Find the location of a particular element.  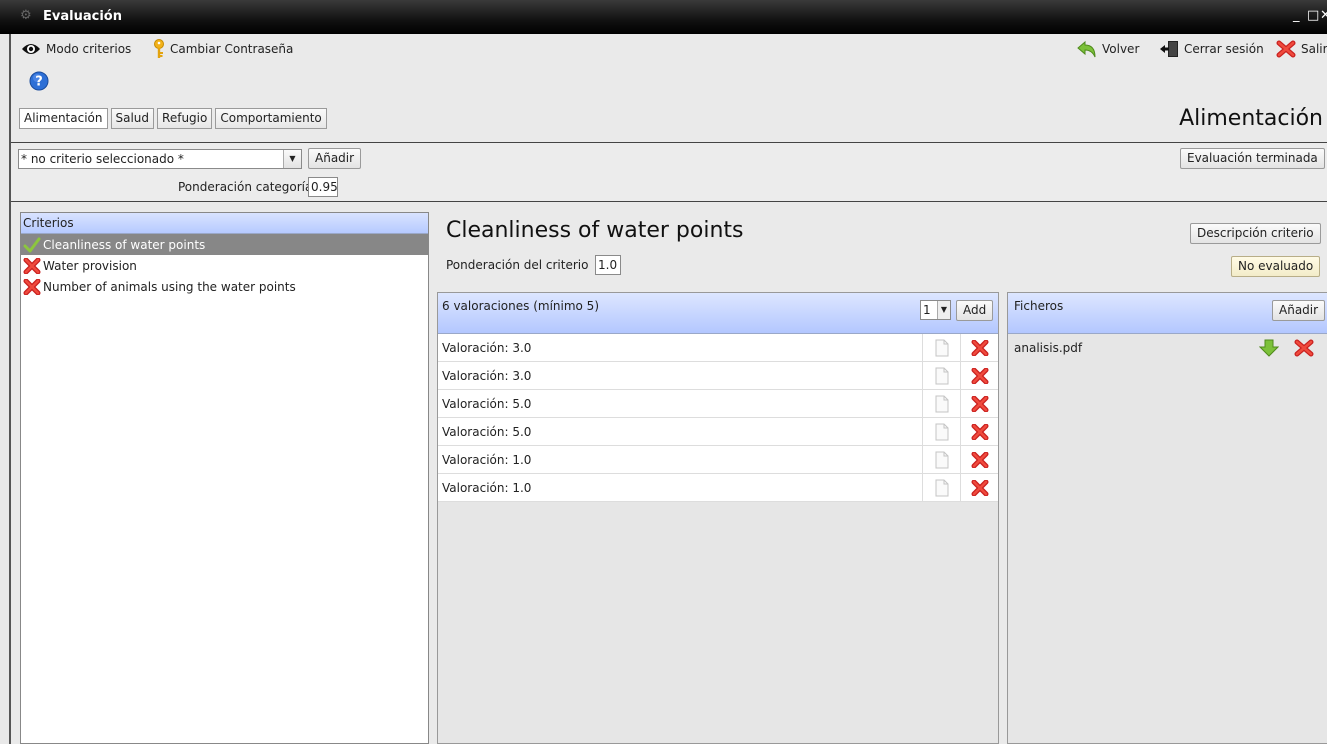

window-titlebar: ⚙ Evaluación _ □ ✕ is located at coordinates (663, 17).